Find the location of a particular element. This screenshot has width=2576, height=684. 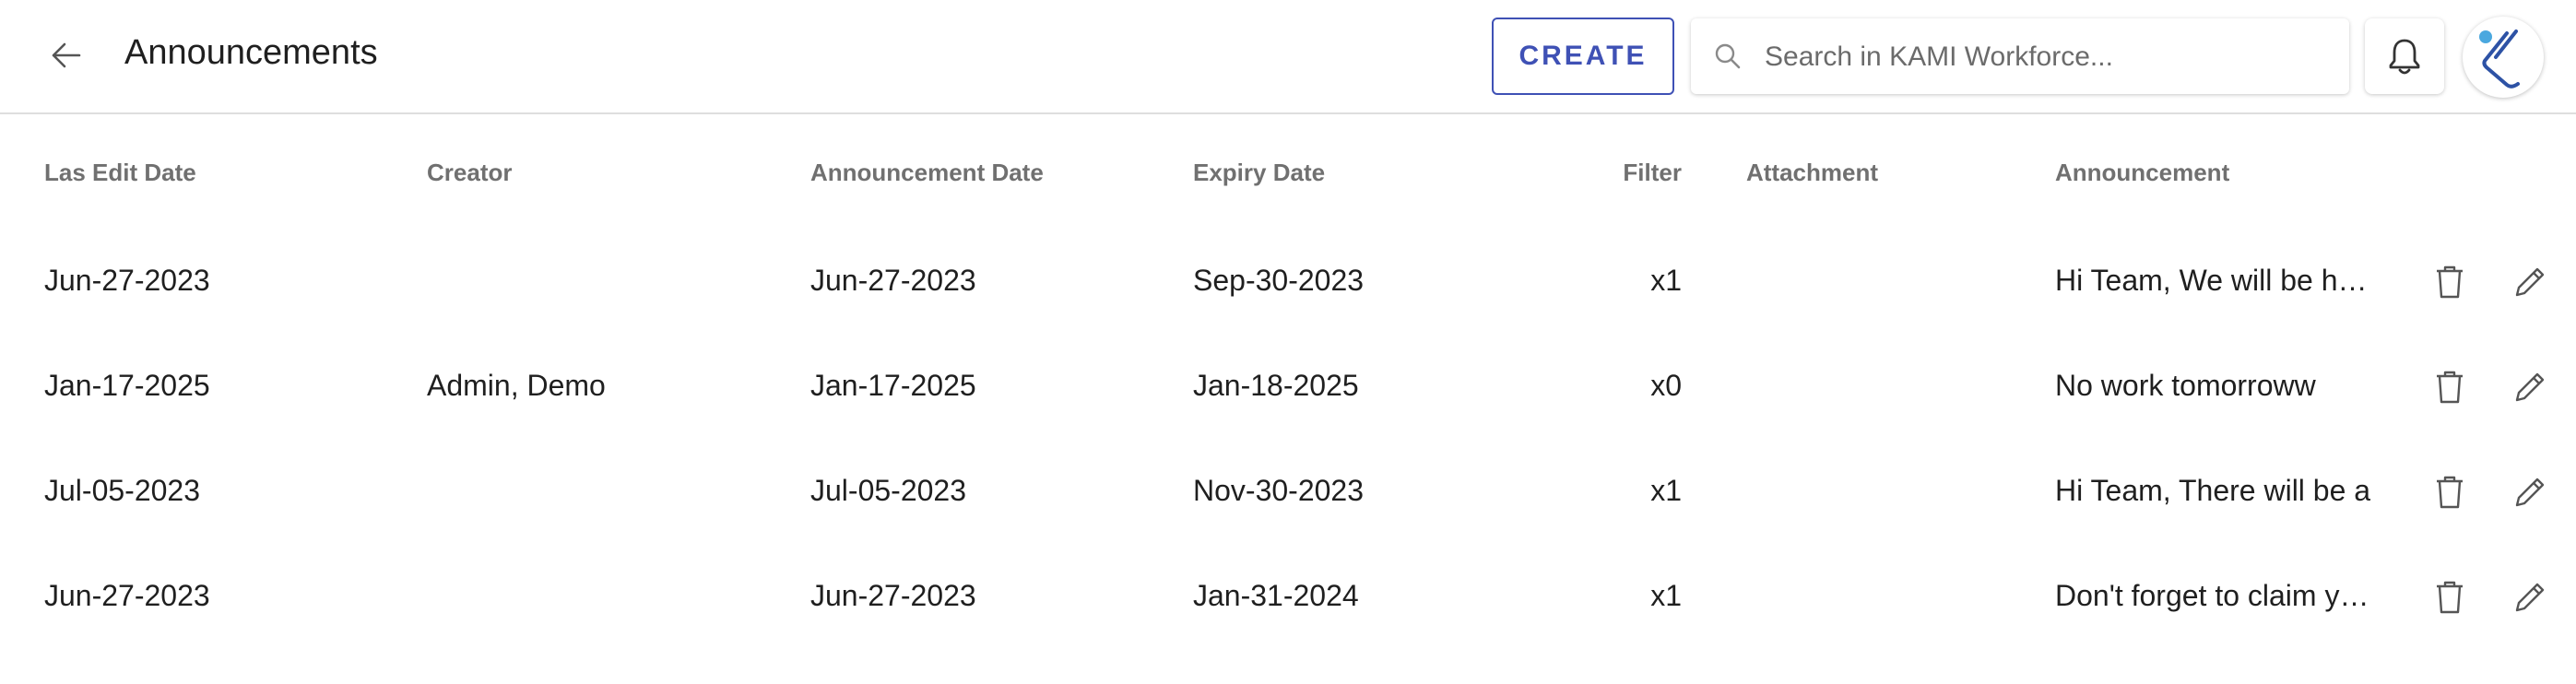

cell-last-edit-date: Jan-17-2025 is located at coordinates (127, 385).